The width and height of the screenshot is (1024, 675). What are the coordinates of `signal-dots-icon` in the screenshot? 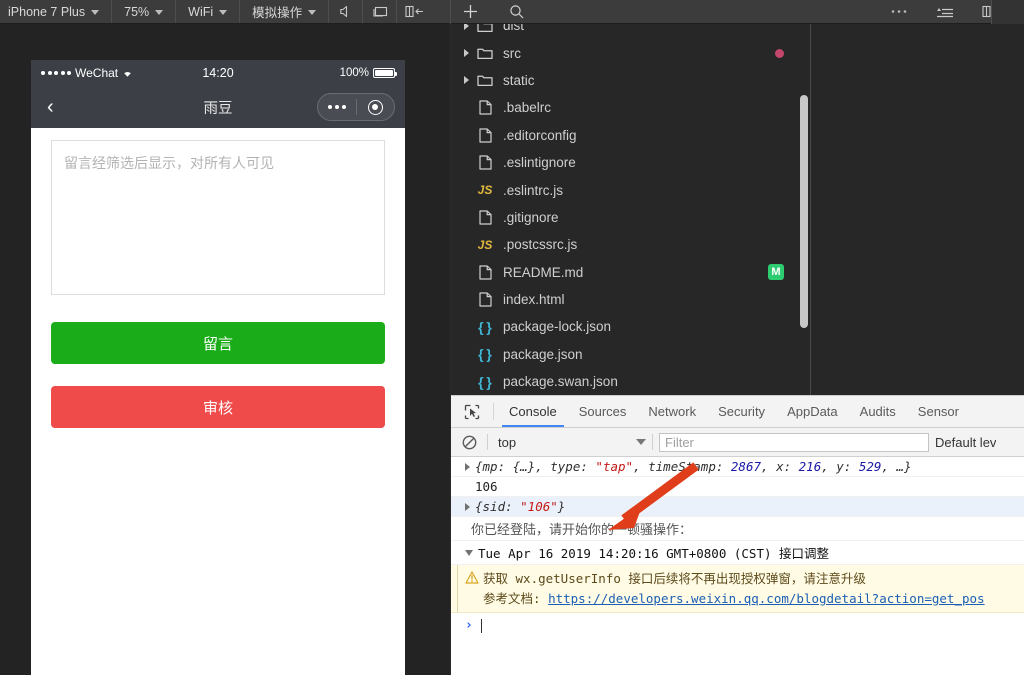 It's located at (56, 73).